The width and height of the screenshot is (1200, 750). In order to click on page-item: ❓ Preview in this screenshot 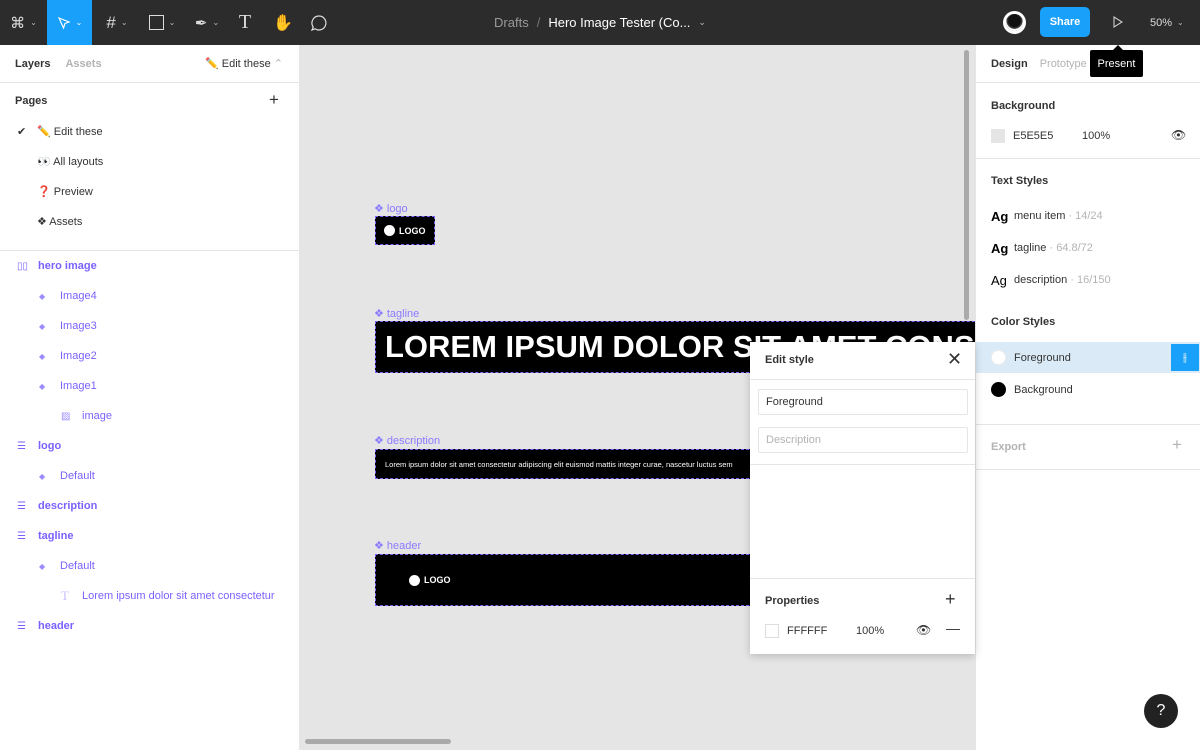, I will do `click(149, 191)`.